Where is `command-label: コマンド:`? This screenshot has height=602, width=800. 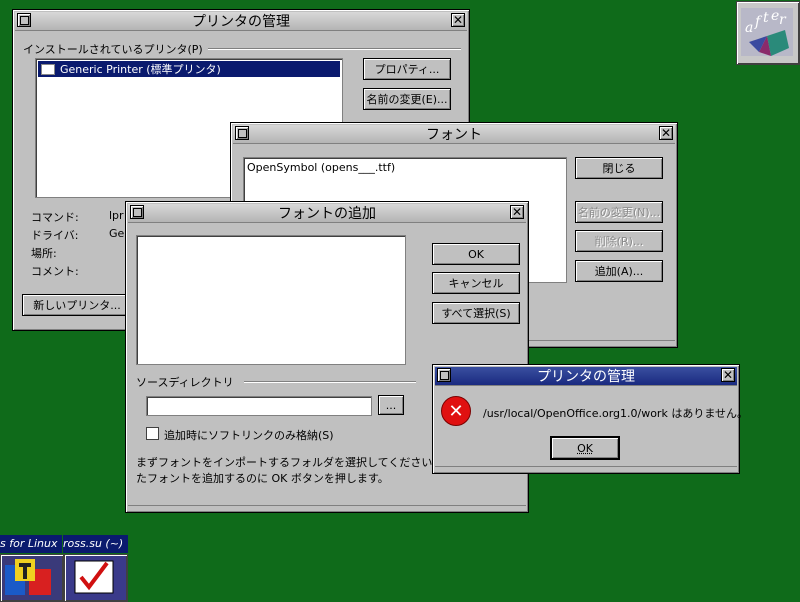
command-label: コマンド: is located at coordinates (55, 217).